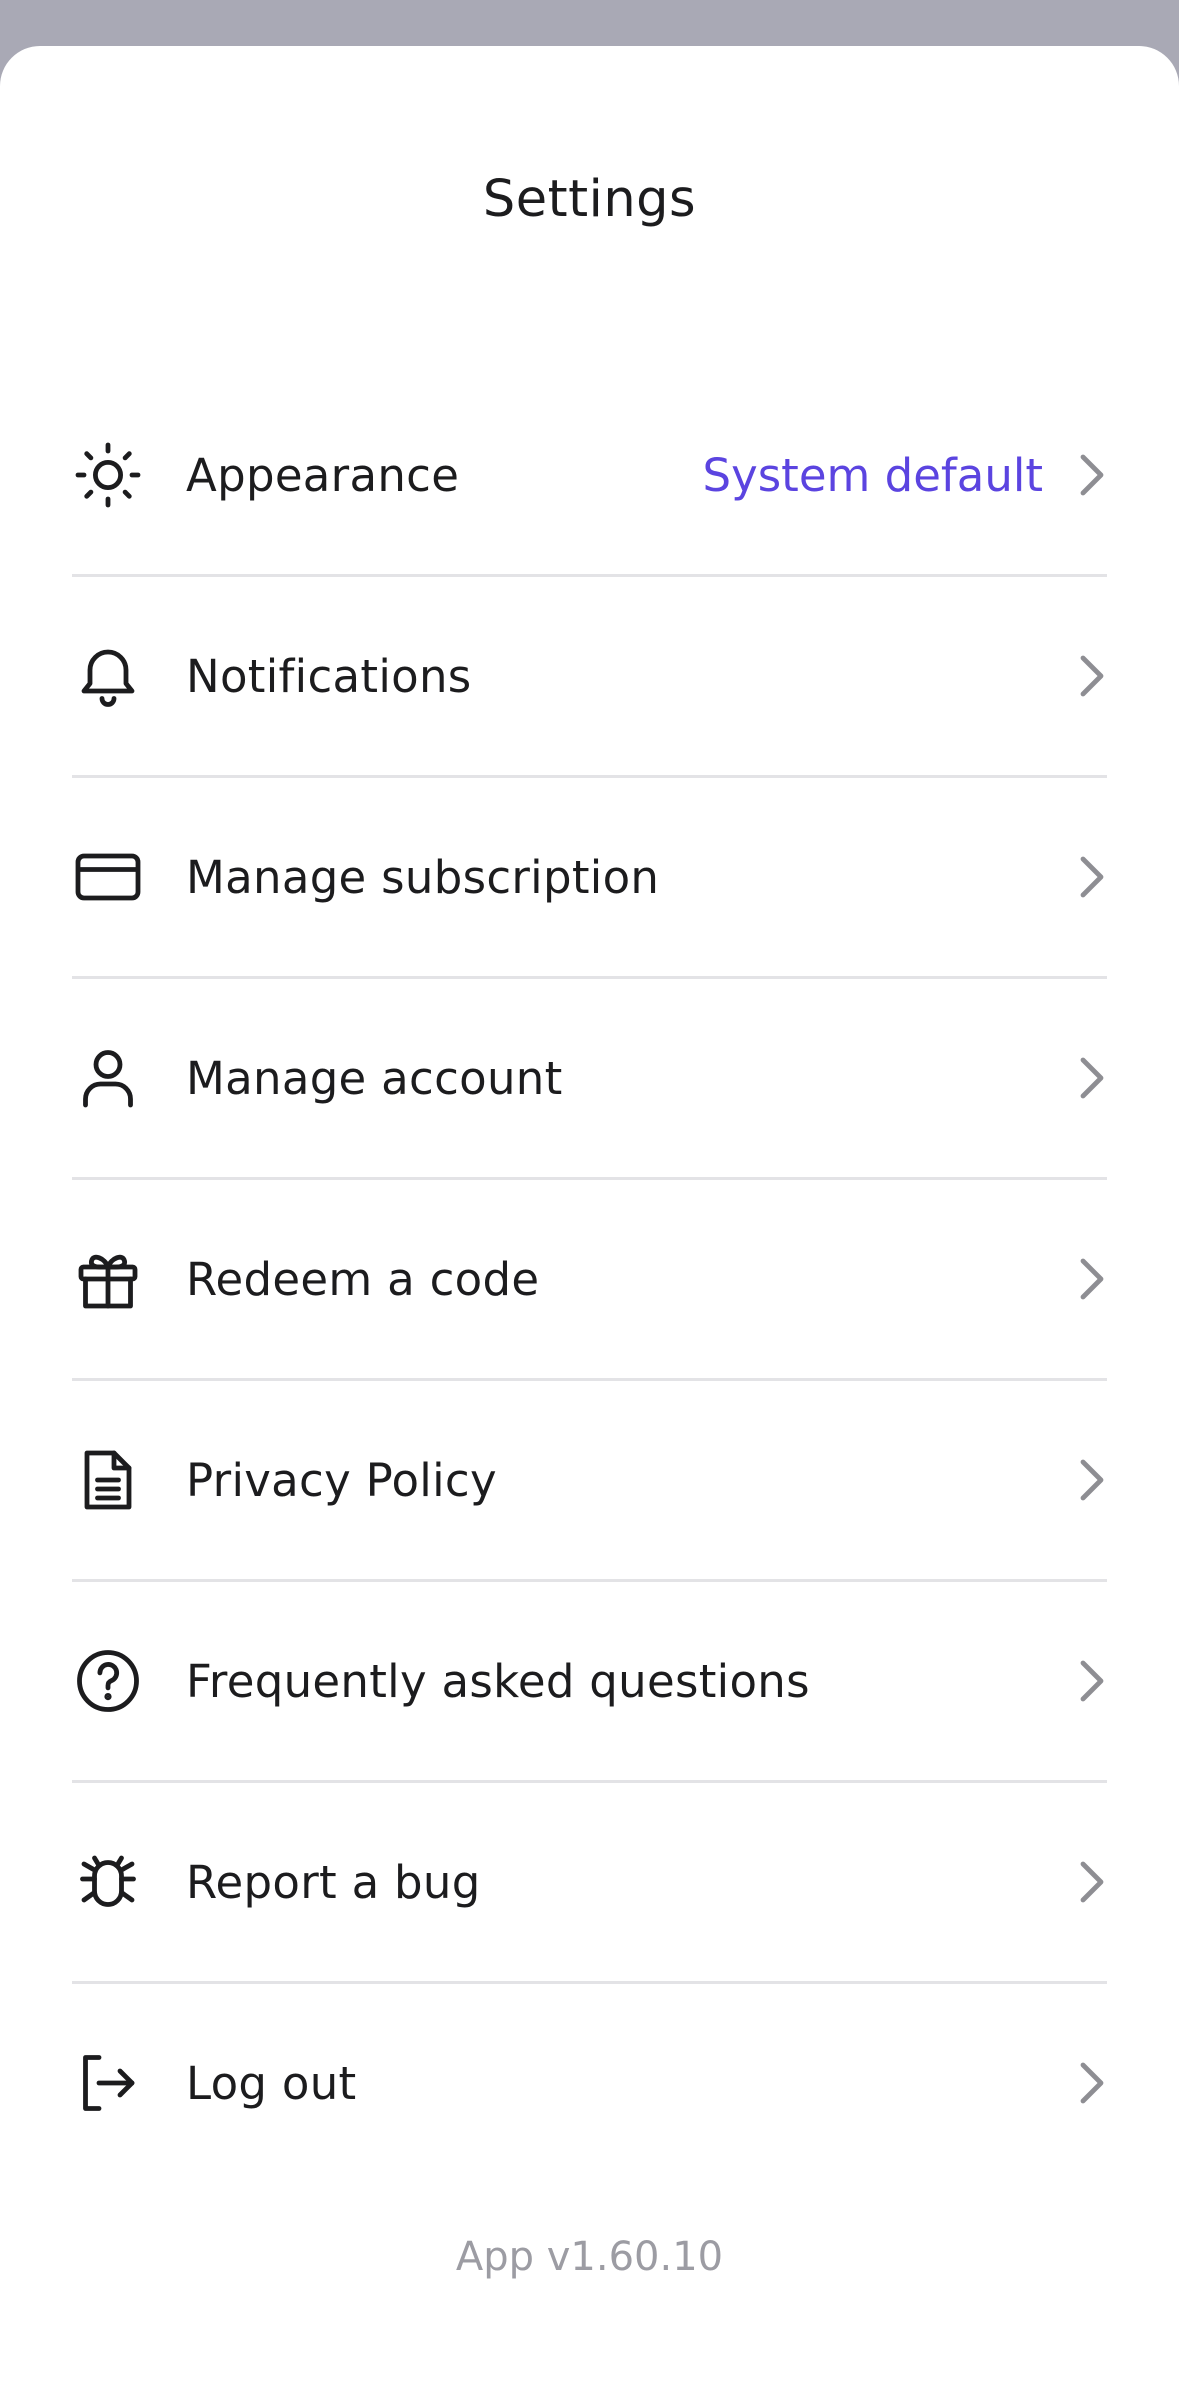  Describe the element at coordinates (498, 1681) in the screenshot. I see `settings-item-label: Frequently asked questions` at that location.